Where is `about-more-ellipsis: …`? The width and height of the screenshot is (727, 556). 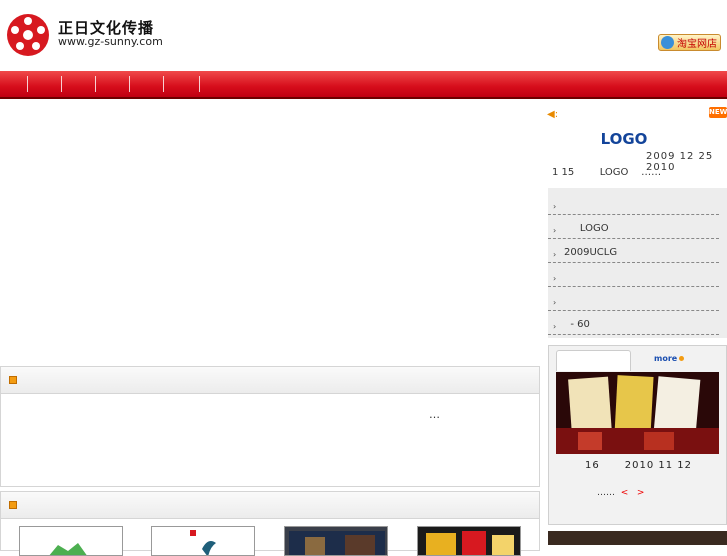
about-more-ellipsis: … is located at coordinates (434, 414).